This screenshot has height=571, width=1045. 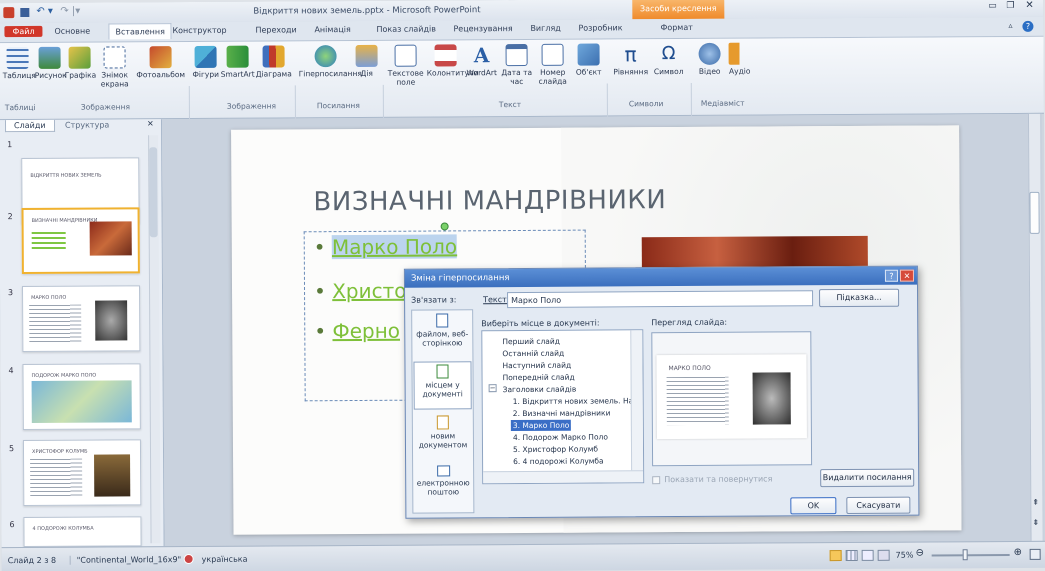 What do you see at coordinates (453, 61) in the screenshot?
I see `header-footer-button: Колонтитули` at bounding box center [453, 61].